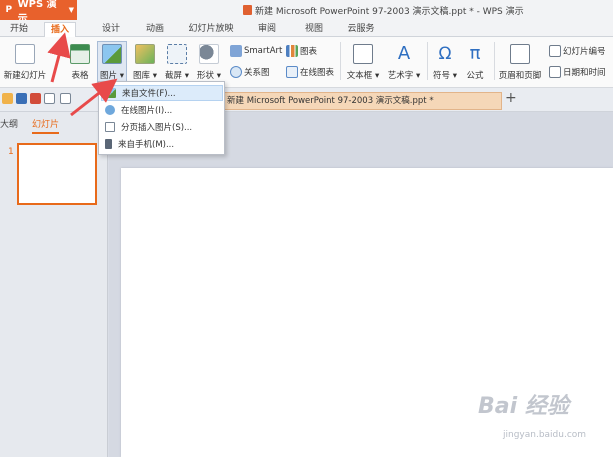 Image resolution: width=613 pixels, height=457 pixels. I want to click on table-icon, so click(80, 54).